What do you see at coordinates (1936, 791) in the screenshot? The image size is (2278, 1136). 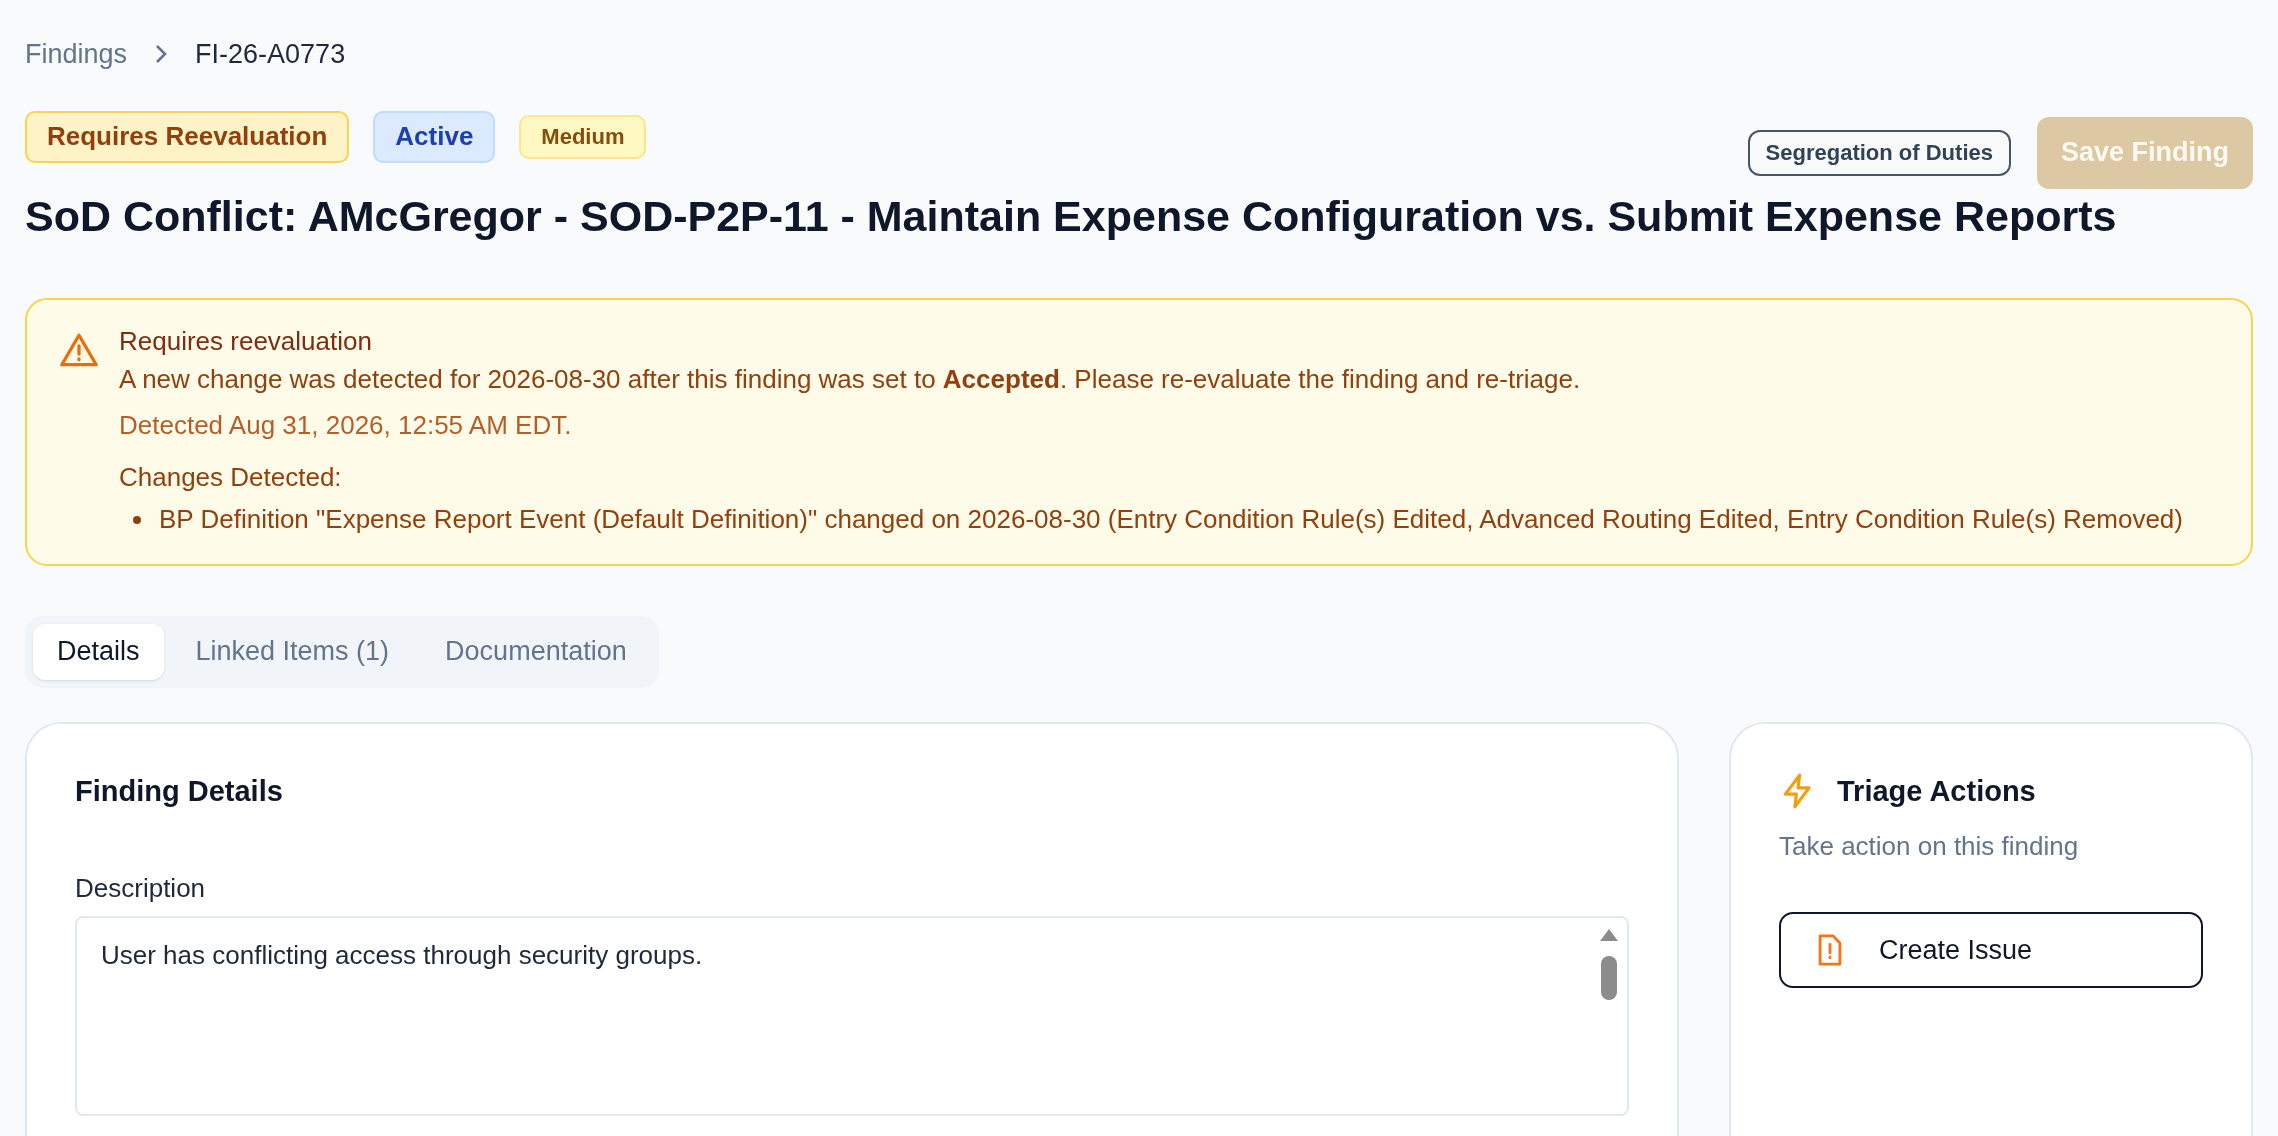 I see `card-title: Triage Actions` at bounding box center [1936, 791].